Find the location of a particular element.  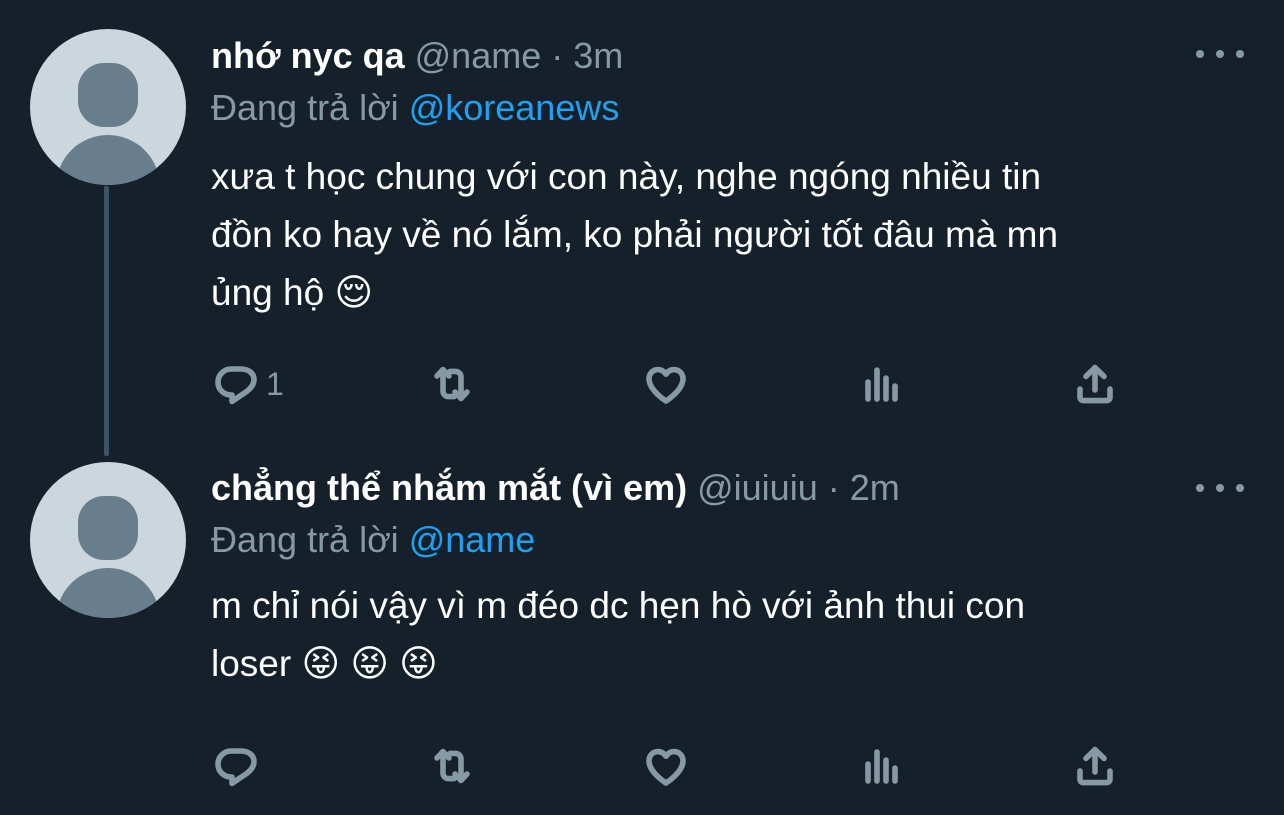

tweet-header: nhớ nyc qa @name · 3m is located at coordinates (417, 56).